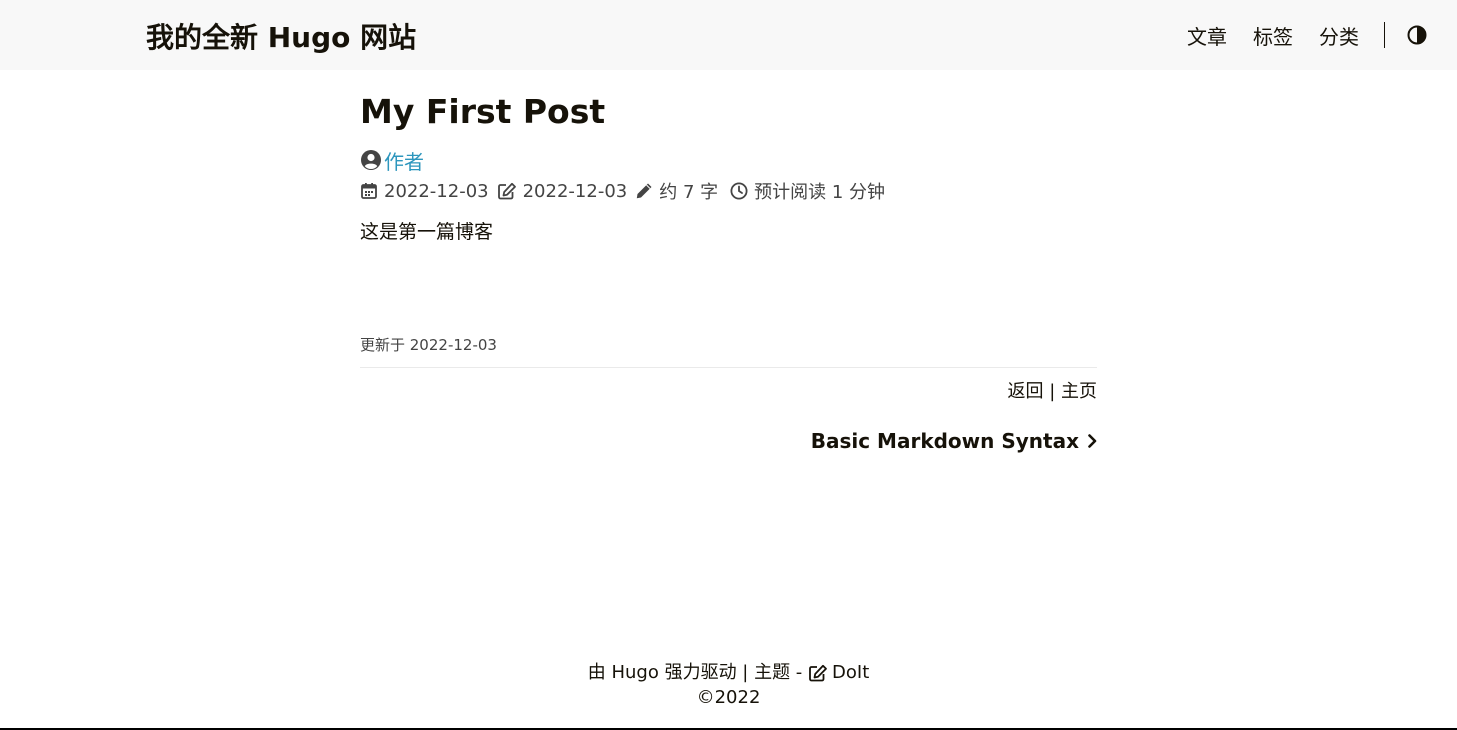 This screenshot has height=730, width=1457. I want to click on home-link: 主页, so click(1079, 391).